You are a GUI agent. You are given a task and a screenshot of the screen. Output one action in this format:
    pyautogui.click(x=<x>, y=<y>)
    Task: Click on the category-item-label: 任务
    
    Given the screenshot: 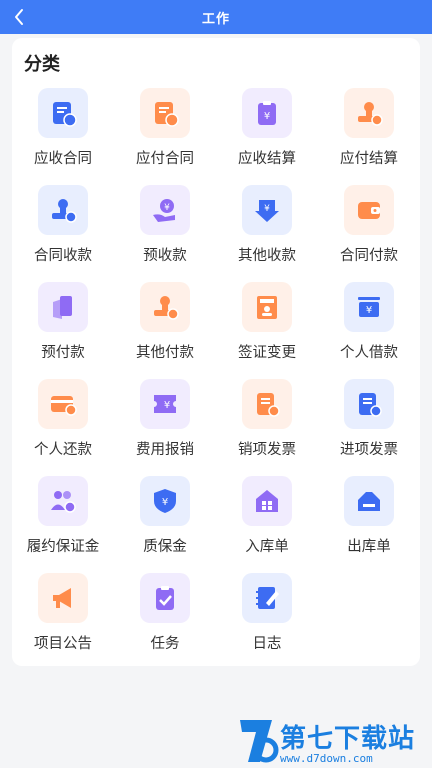 What is the action you would take?
    pyautogui.click(x=165, y=644)
    